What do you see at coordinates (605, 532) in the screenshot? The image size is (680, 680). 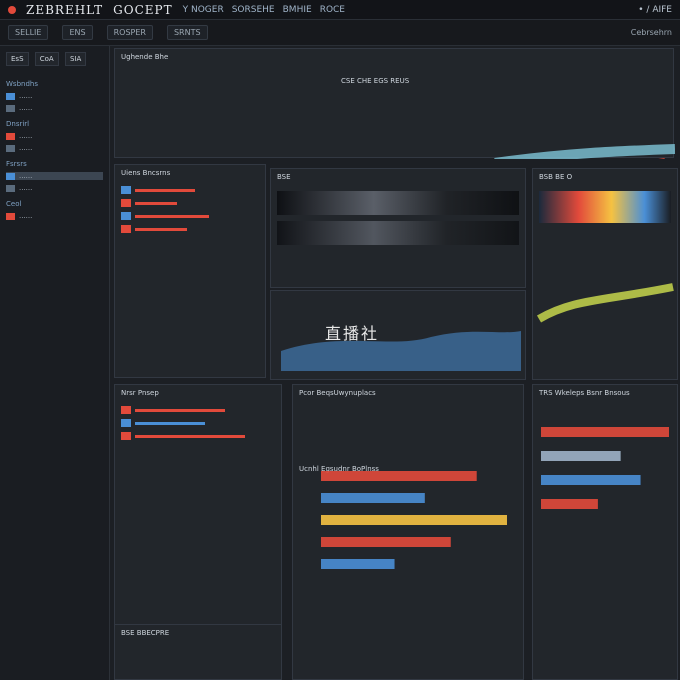 I see `panel-mid-right: TRS Wkeleps Bsnr Bnsous` at bounding box center [605, 532].